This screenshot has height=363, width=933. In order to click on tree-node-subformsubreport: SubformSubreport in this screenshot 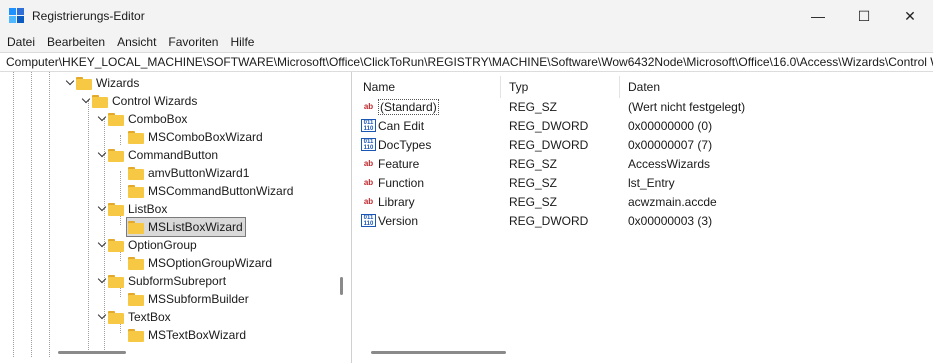, I will do `click(161, 281)`.